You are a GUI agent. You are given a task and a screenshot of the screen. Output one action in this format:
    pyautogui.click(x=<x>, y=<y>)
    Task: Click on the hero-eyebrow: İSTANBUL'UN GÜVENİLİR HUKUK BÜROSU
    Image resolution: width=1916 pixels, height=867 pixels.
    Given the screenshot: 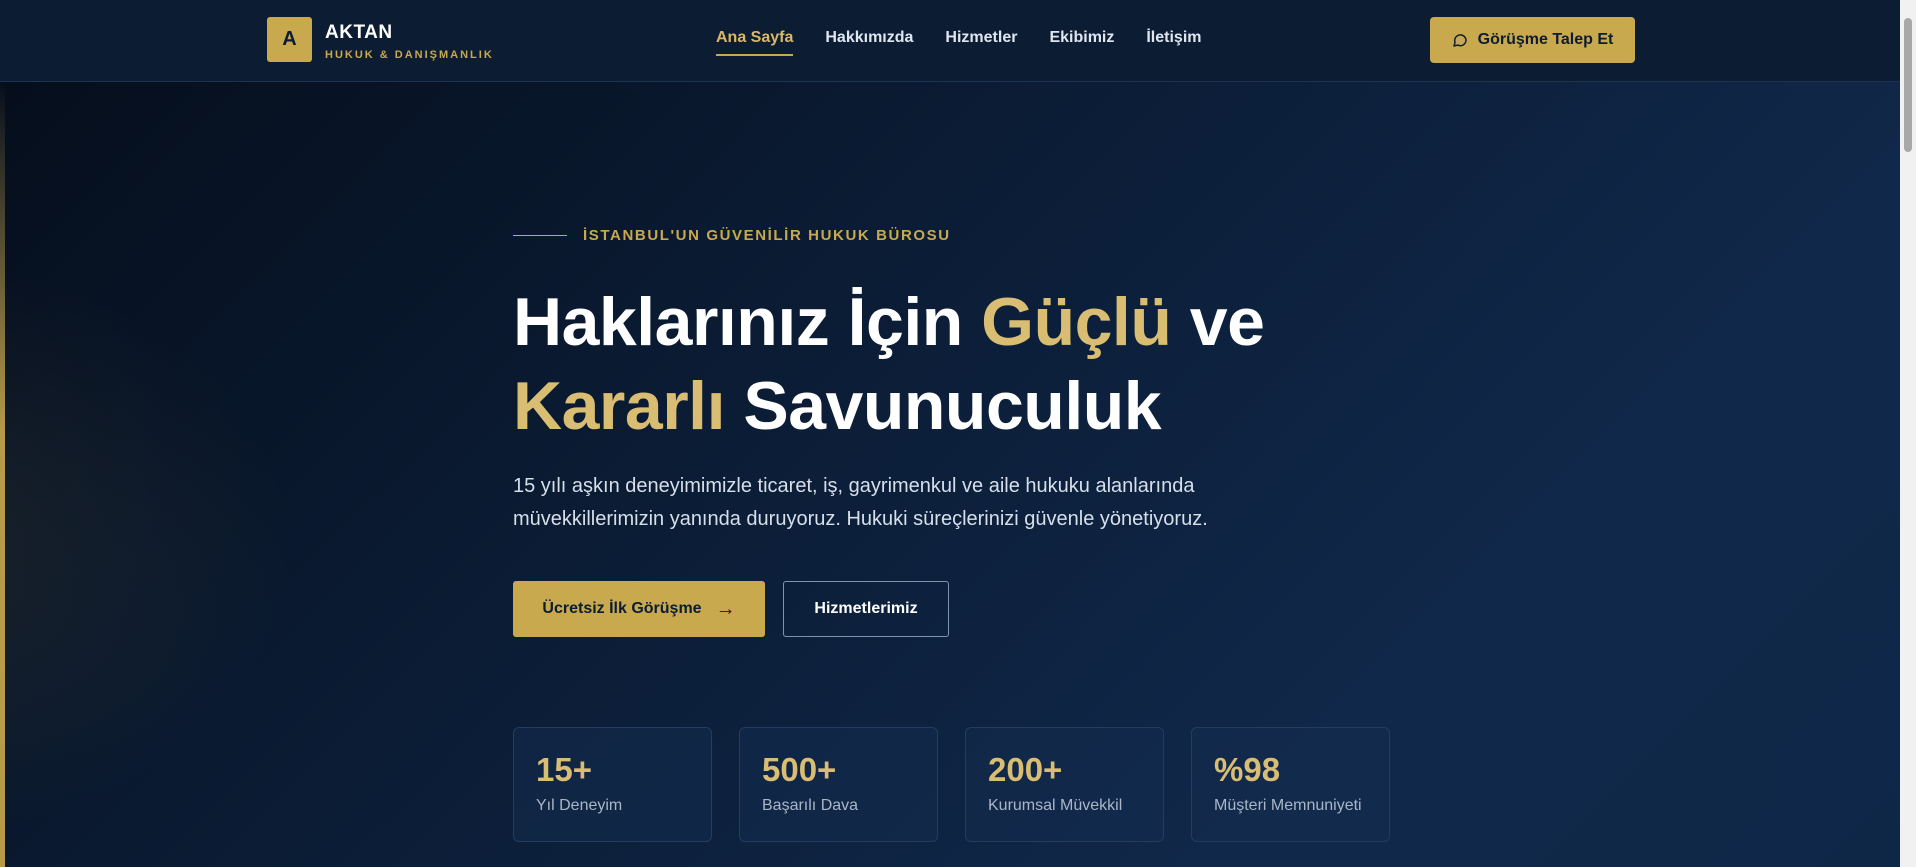 What is the action you would take?
    pyautogui.click(x=732, y=235)
    